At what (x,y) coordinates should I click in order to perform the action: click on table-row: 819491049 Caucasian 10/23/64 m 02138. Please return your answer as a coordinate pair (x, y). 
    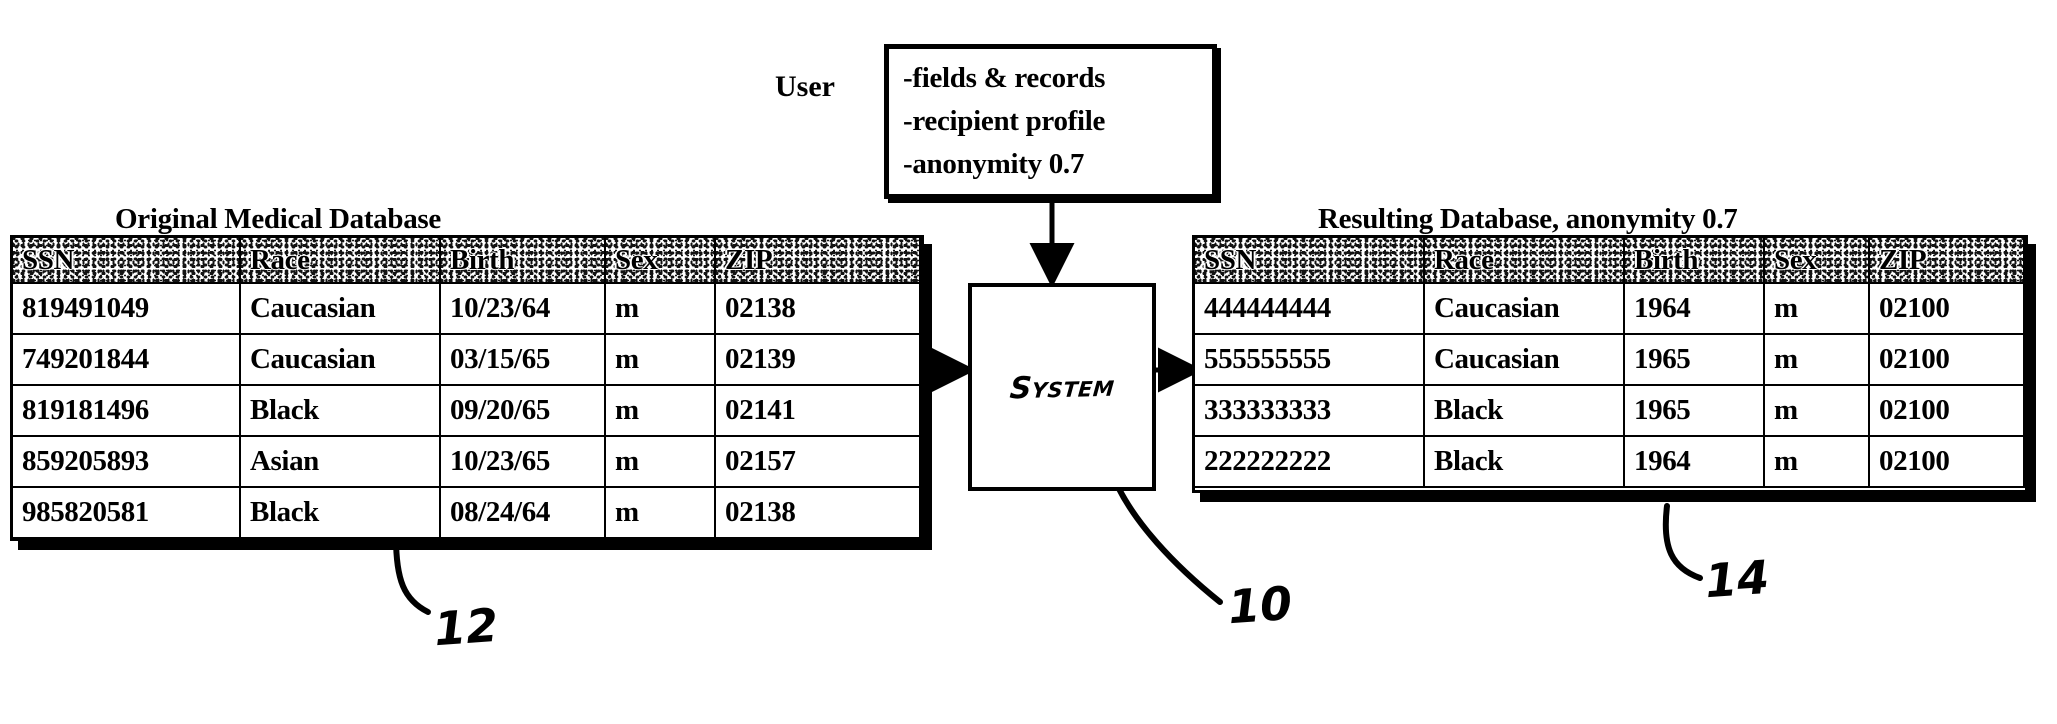
    Looking at the image, I should click on (466, 308).